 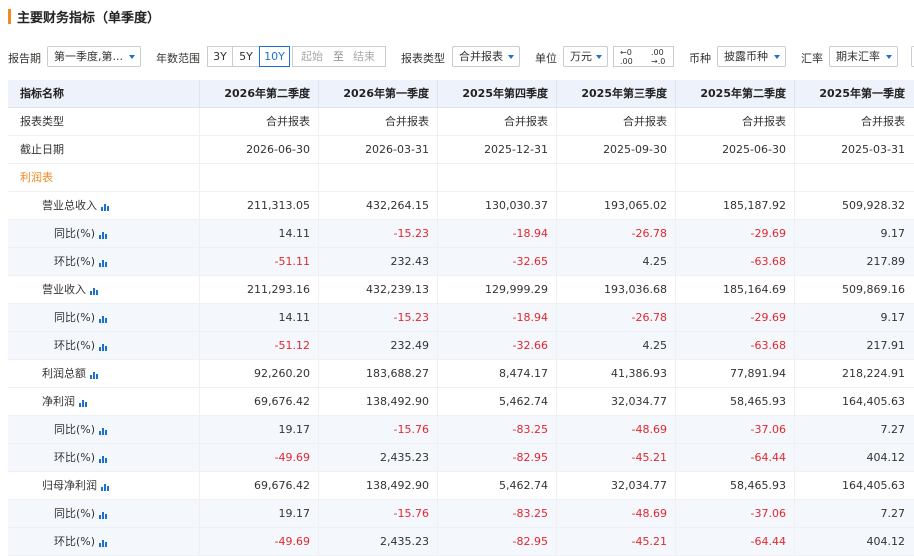 I want to click on table-cell: 509,928.32, so click(x=853, y=205).